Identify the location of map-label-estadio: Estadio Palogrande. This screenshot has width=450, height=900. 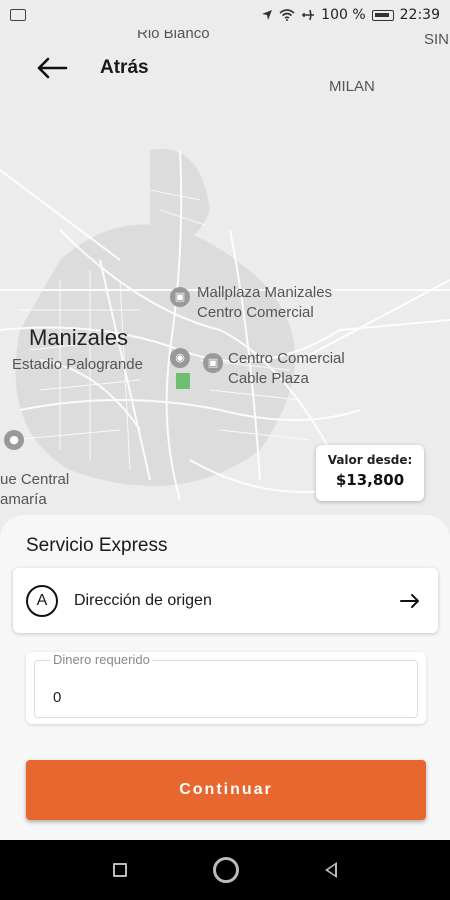
(77, 364).